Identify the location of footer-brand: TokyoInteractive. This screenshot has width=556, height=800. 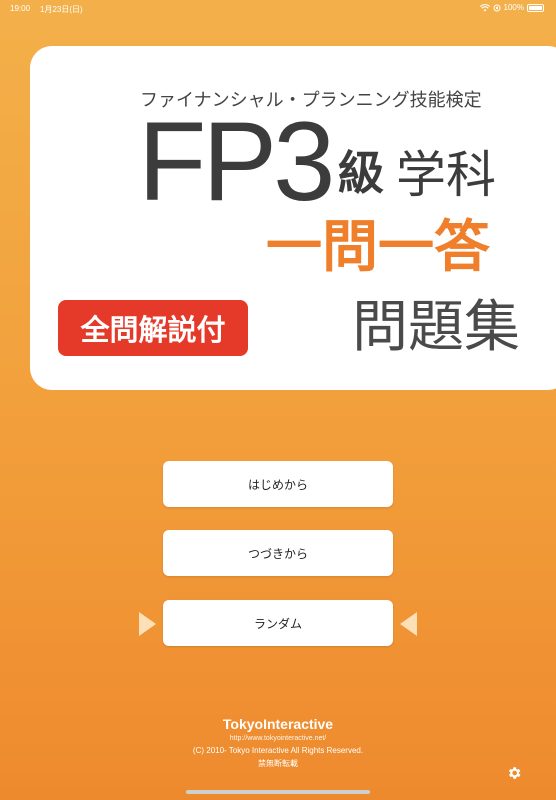
(278, 724).